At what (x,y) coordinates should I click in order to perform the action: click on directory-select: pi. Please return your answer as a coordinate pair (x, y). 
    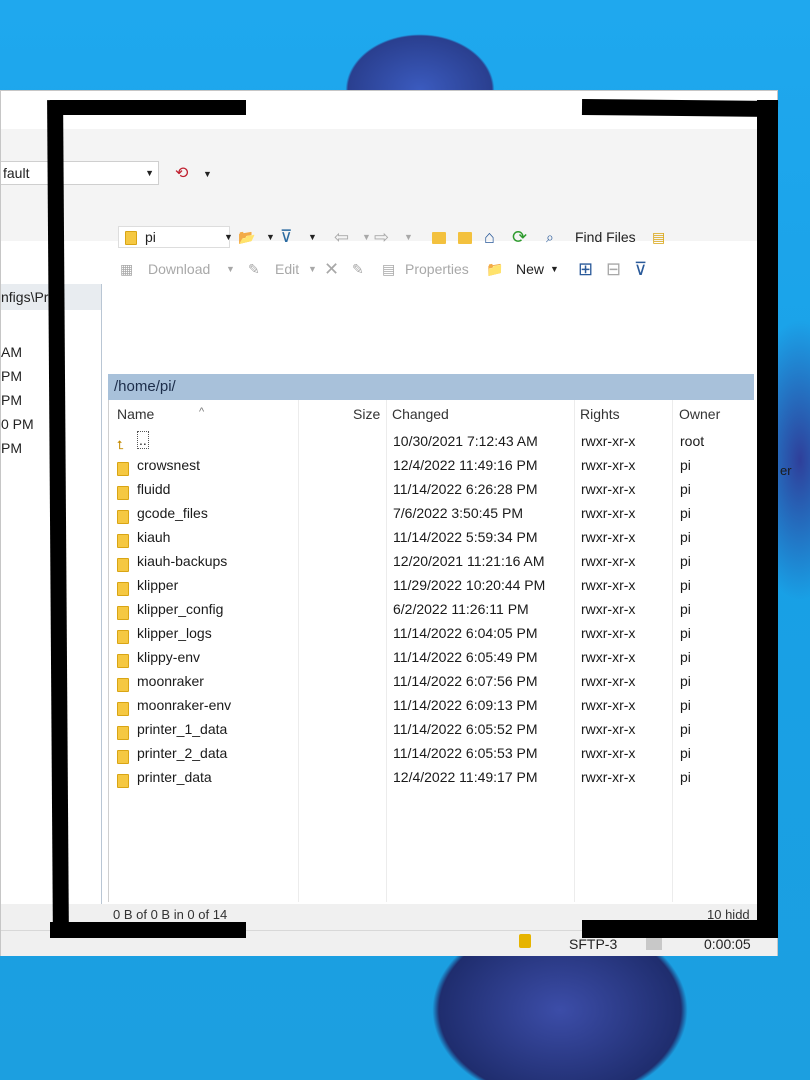
    Looking at the image, I should click on (174, 237).